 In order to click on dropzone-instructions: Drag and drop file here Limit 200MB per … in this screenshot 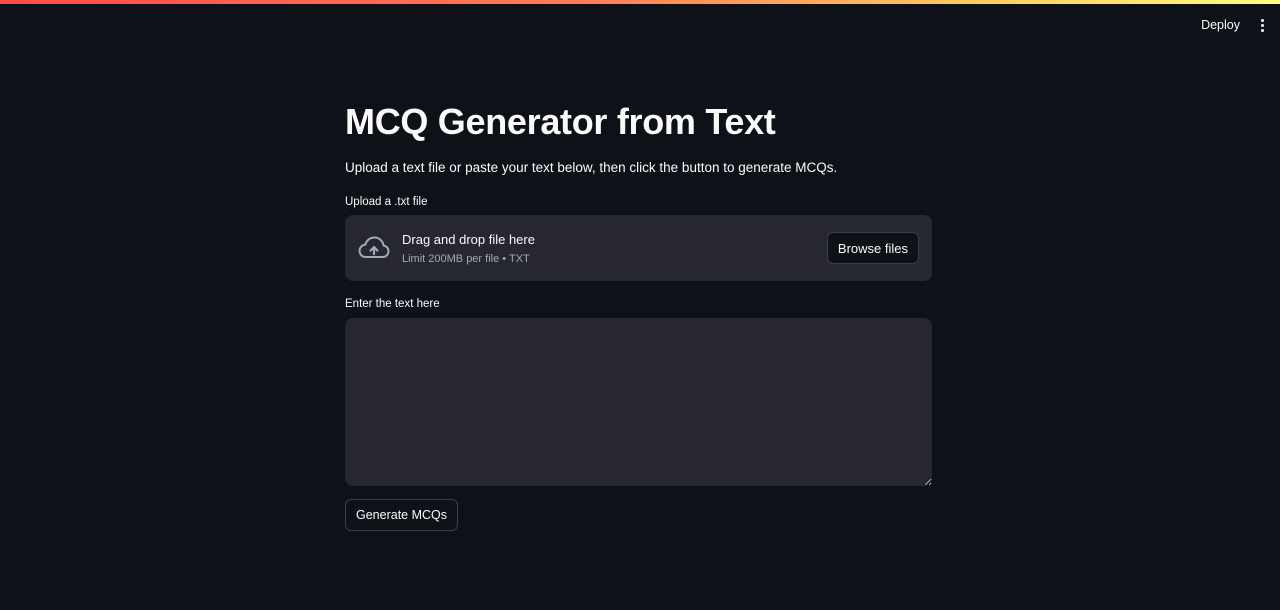, I will do `click(468, 248)`.